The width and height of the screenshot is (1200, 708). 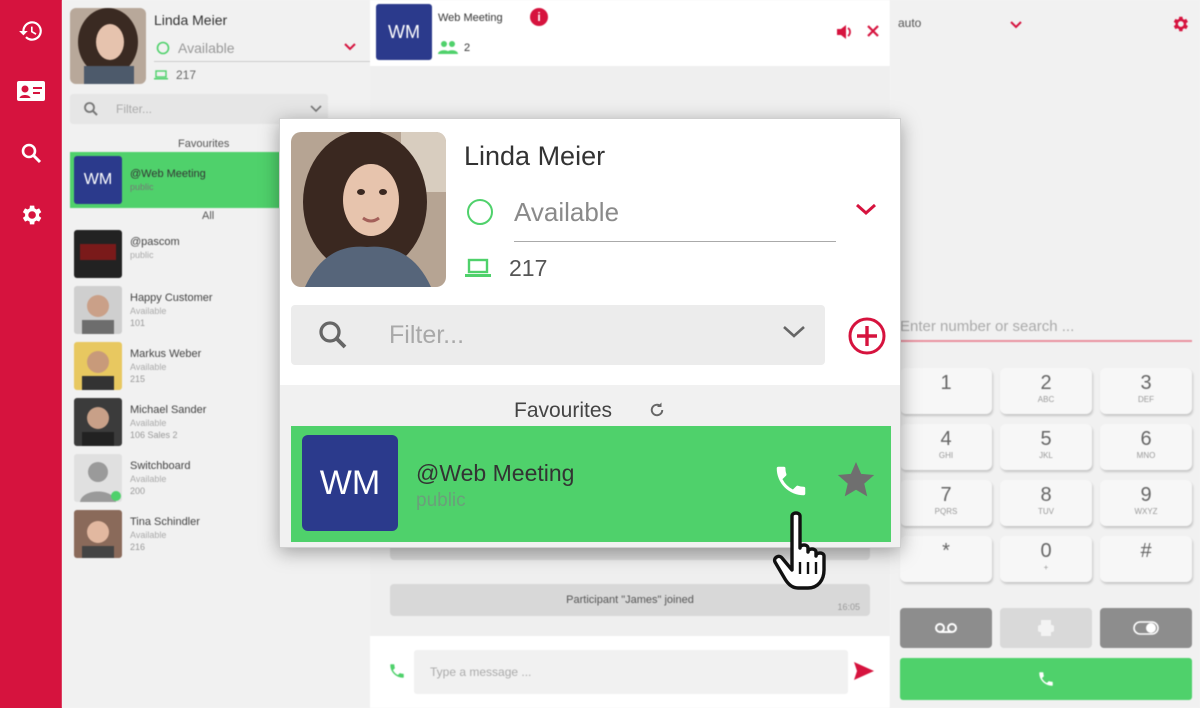 I want to click on close-icon, so click(x=873, y=31).